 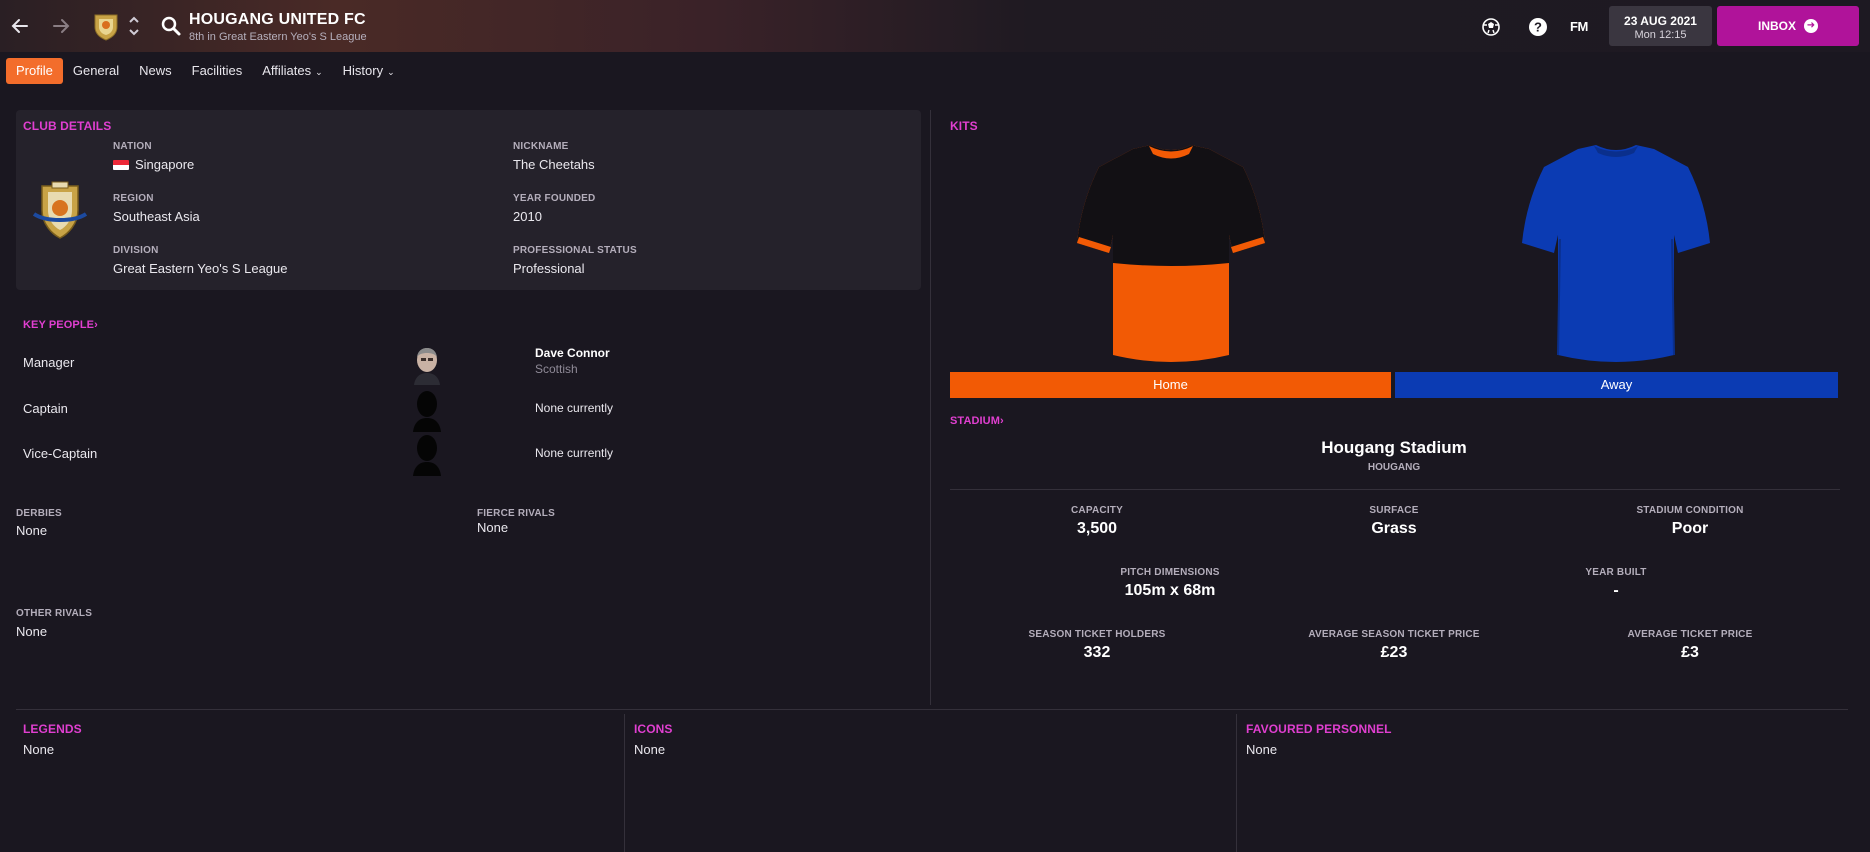 What do you see at coordinates (292, 71) in the screenshot?
I see `tab-affiliates: Affiliates ⌄` at bounding box center [292, 71].